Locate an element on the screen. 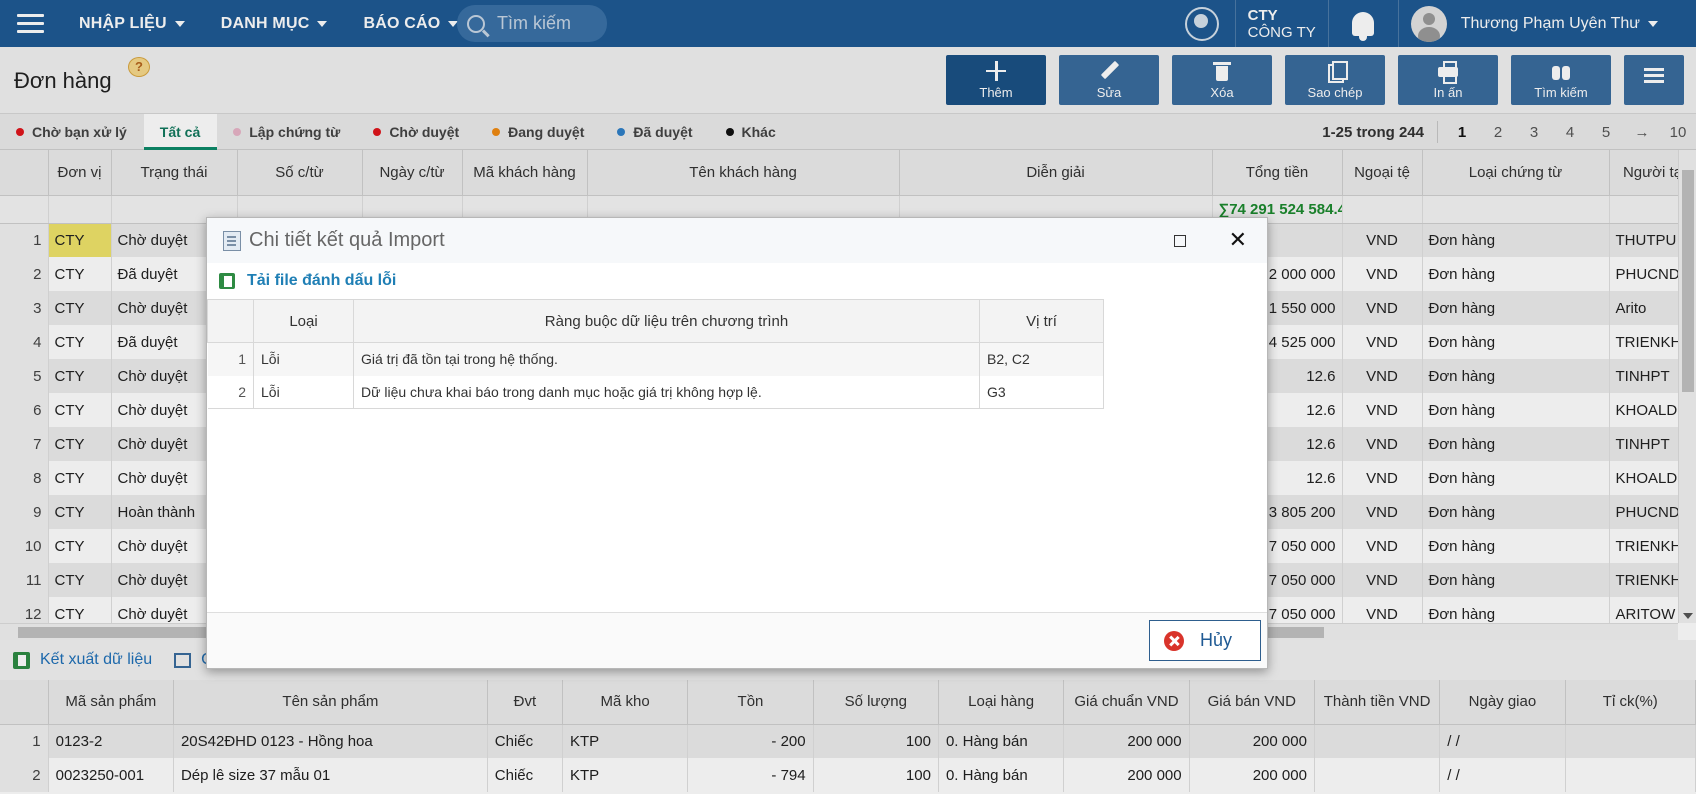 The image size is (1696, 794). close-icon: ✕ is located at coordinates (1238, 240).